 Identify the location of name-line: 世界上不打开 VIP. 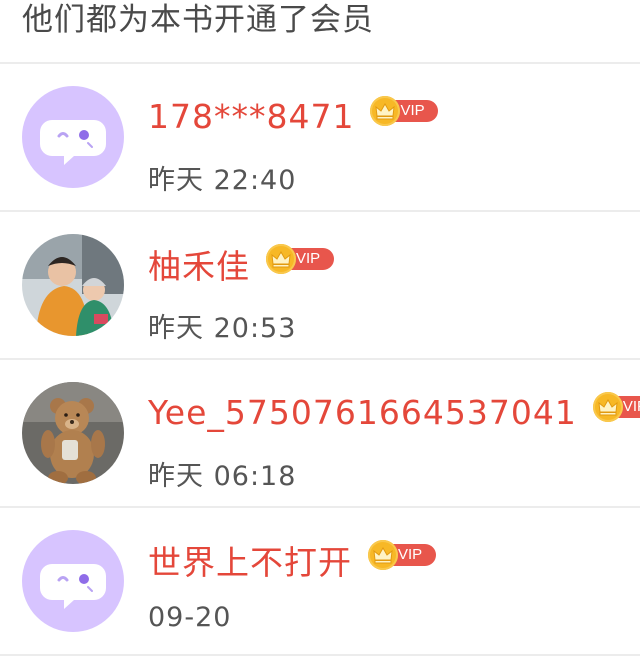
(292, 560).